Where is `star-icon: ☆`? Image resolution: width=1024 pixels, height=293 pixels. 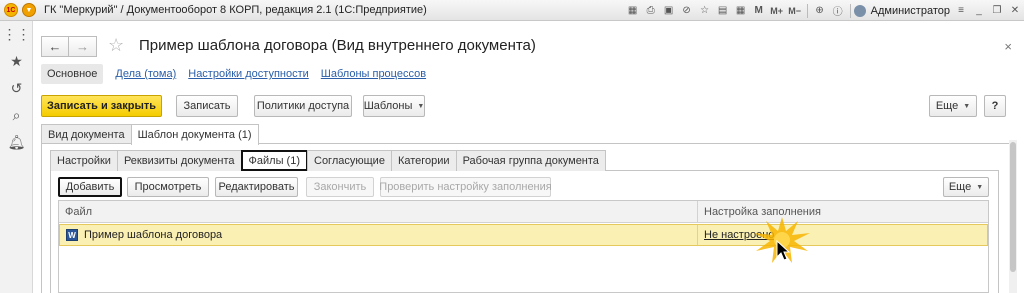
star-icon: ☆ is located at coordinates (705, 11).